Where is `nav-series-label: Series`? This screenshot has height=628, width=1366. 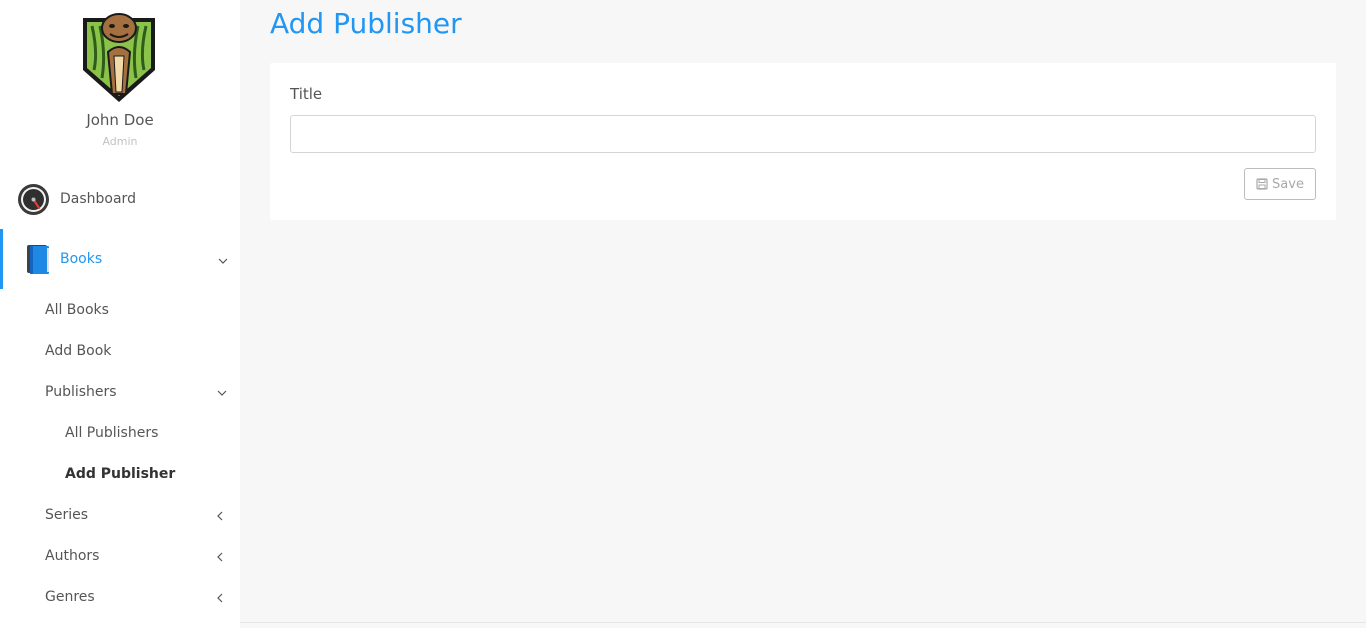 nav-series-label: Series is located at coordinates (67, 515).